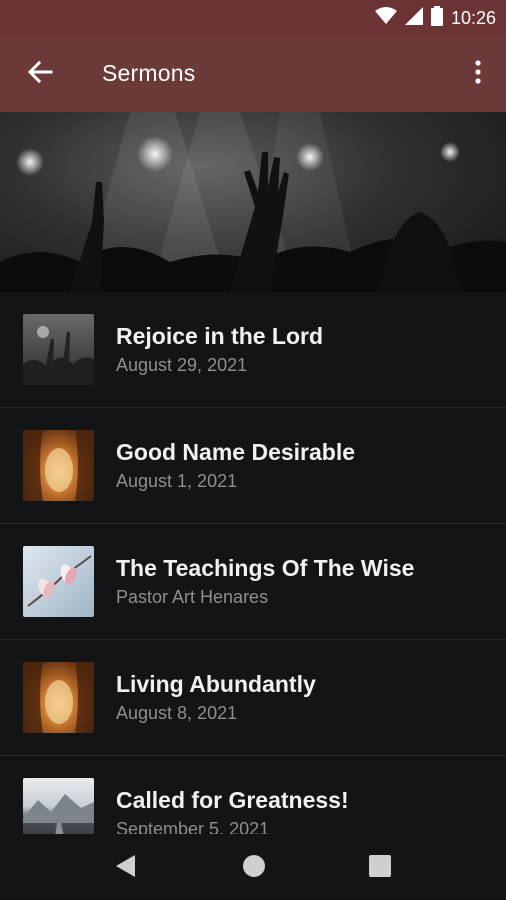 The height and width of the screenshot is (900, 506). I want to click on list-item: Living Abundantly August 8, 2021, so click(253, 698).